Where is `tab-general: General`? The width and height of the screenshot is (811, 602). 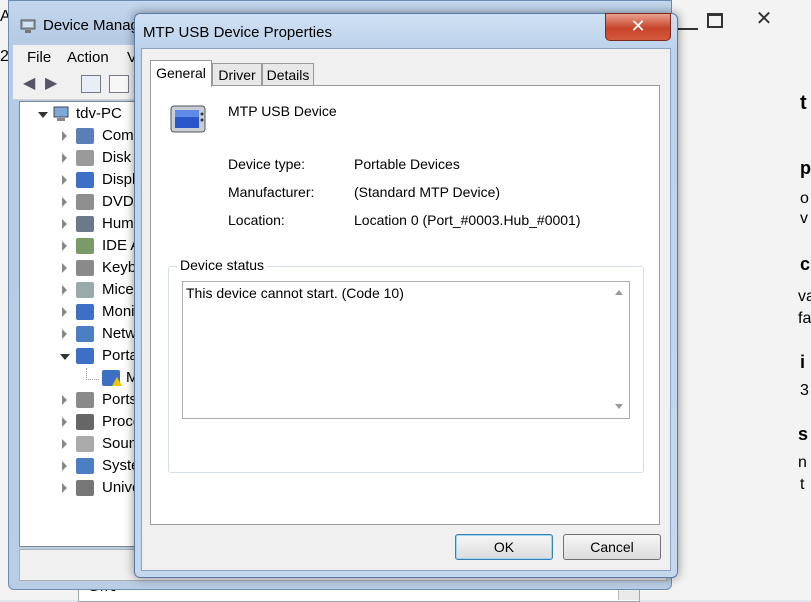
tab-general: General is located at coordinates (181, 73).